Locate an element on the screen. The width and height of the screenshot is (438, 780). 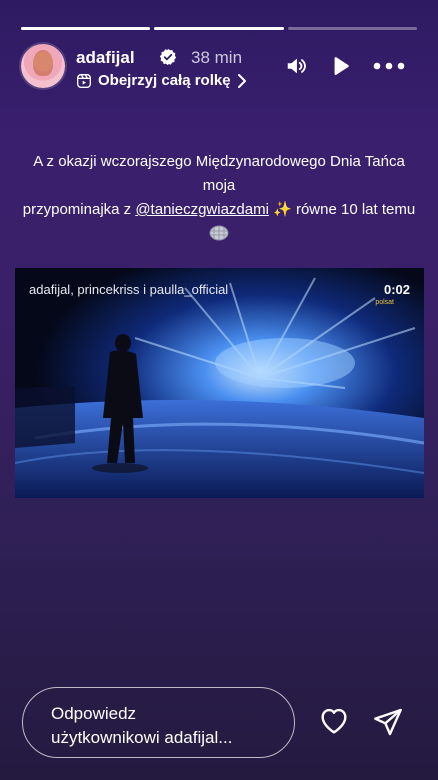
video-credits: adafijal, princekriss i paulla_official is located at coordinates (129, 289).